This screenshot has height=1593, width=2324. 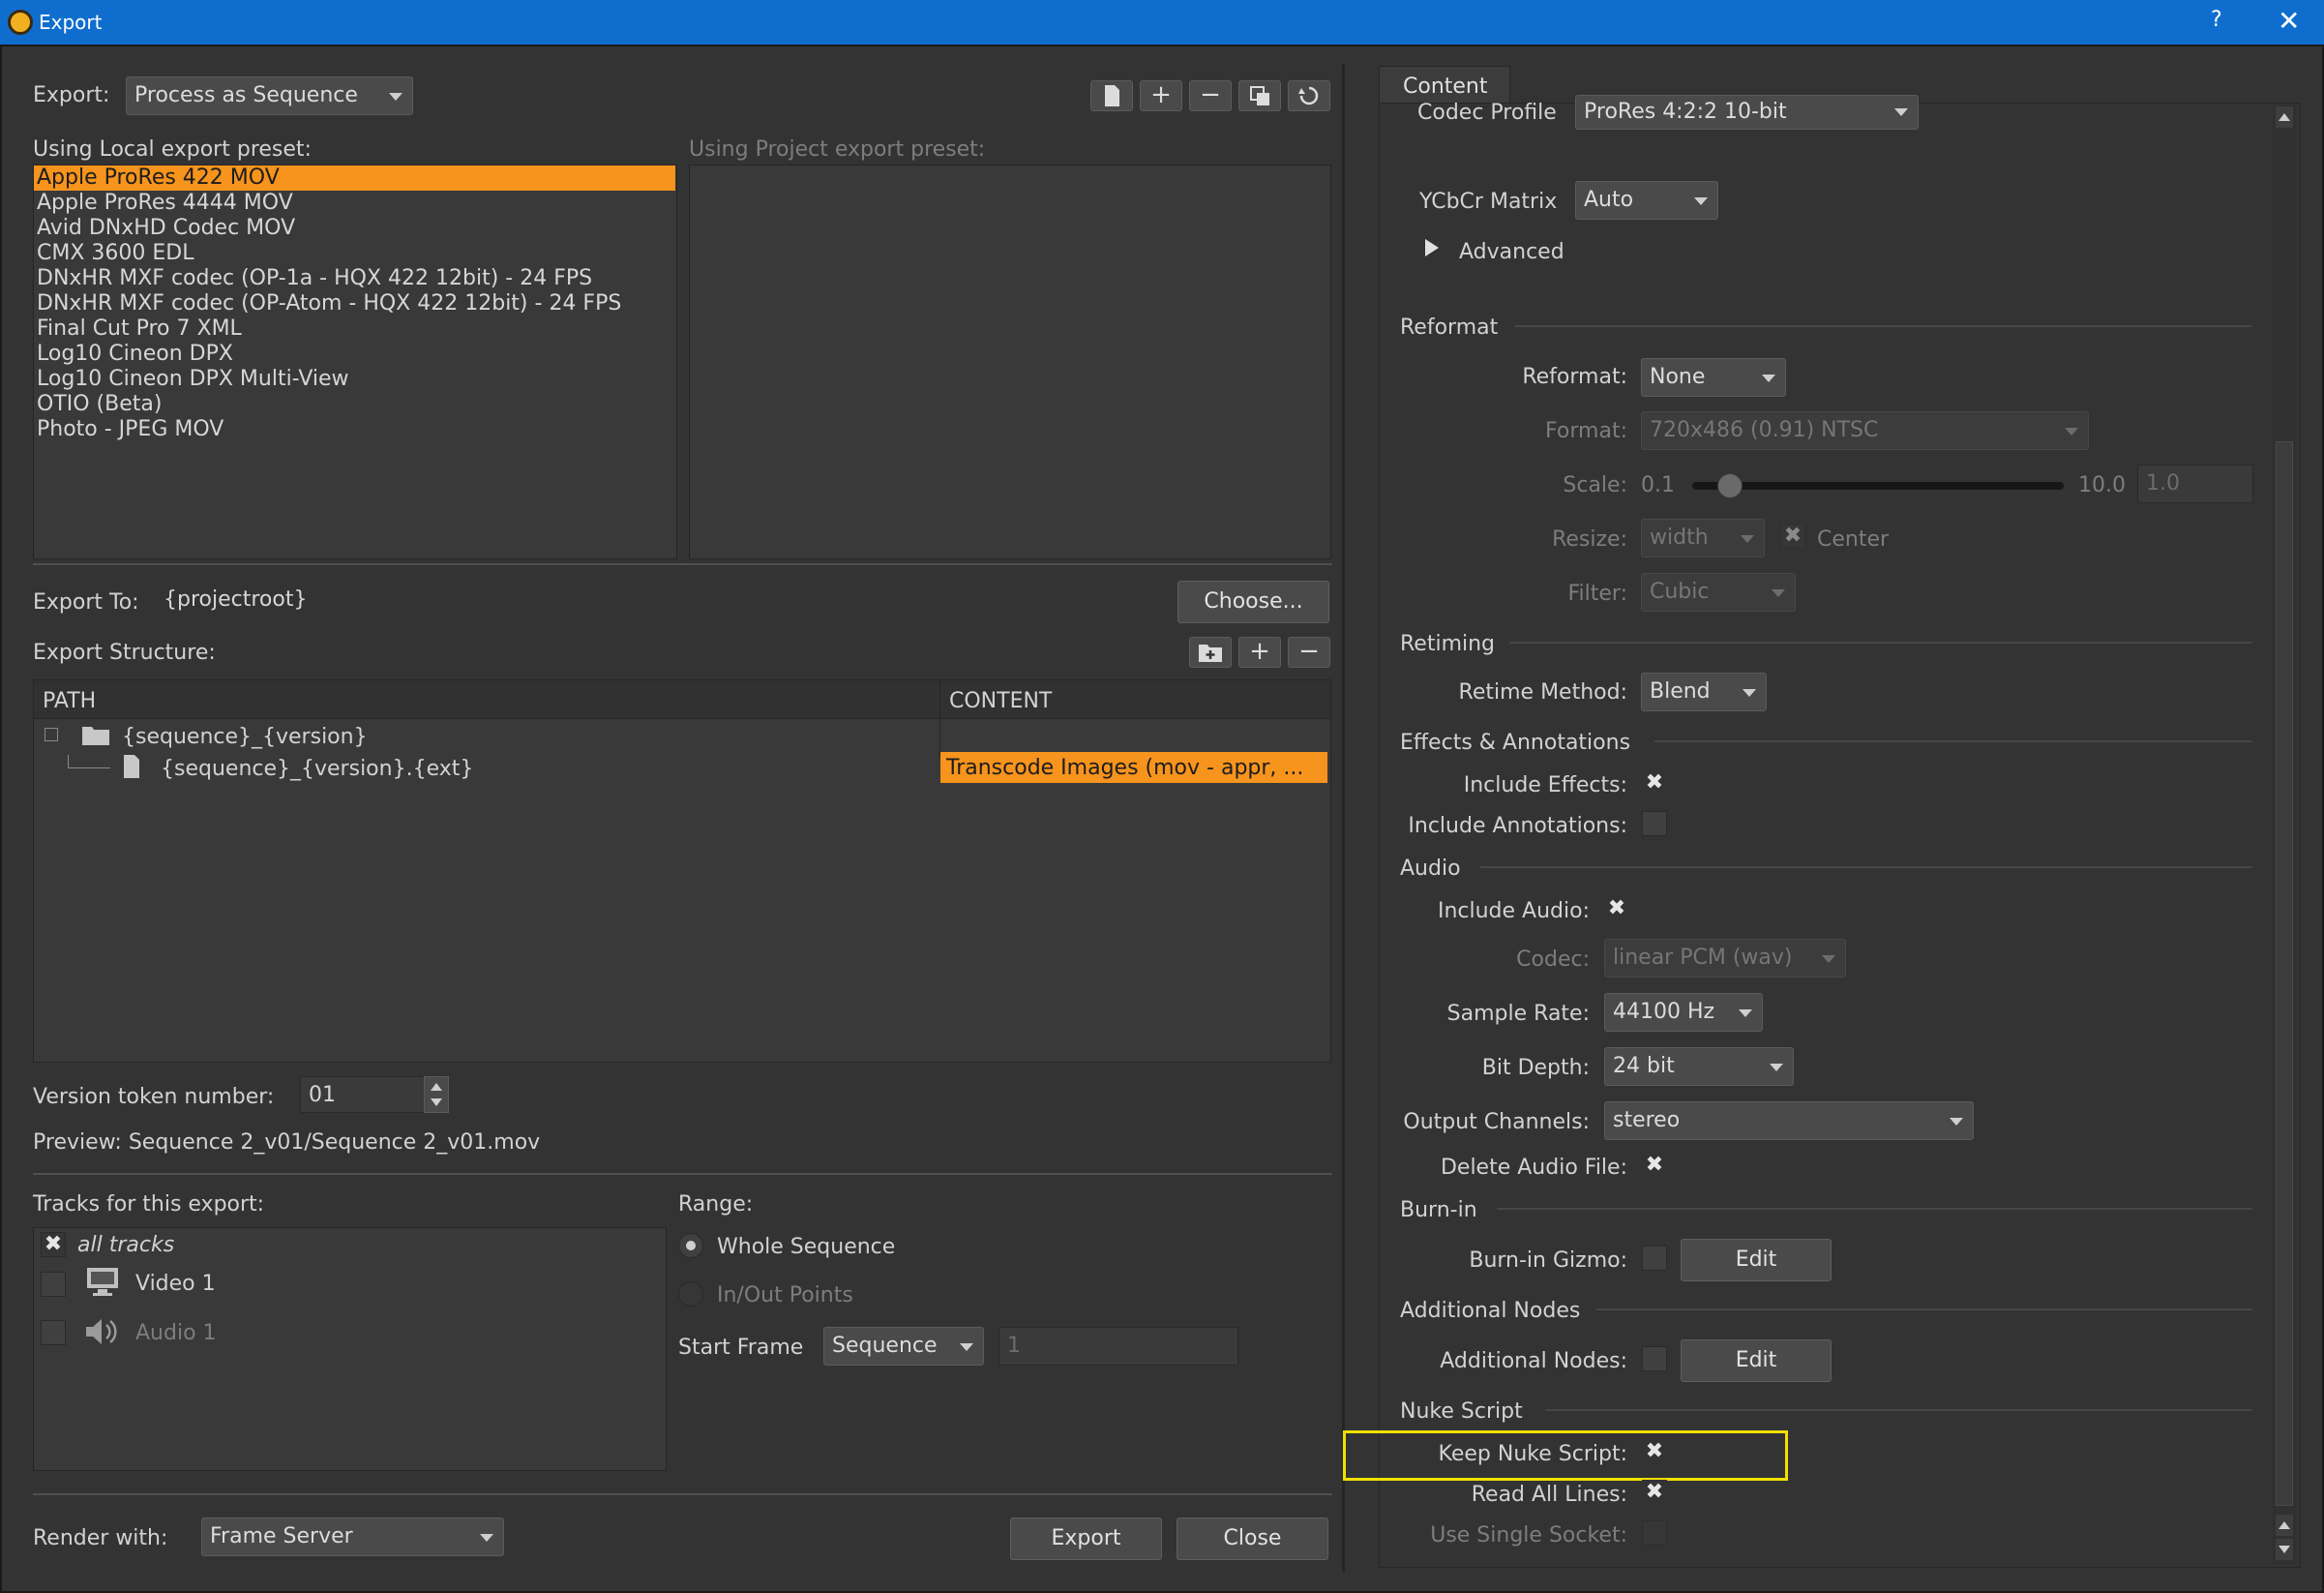 What do you see at coordinates (1703, 538) in the screenshot?
I see `resize-combo: width` at bounding box center [1703, 538].